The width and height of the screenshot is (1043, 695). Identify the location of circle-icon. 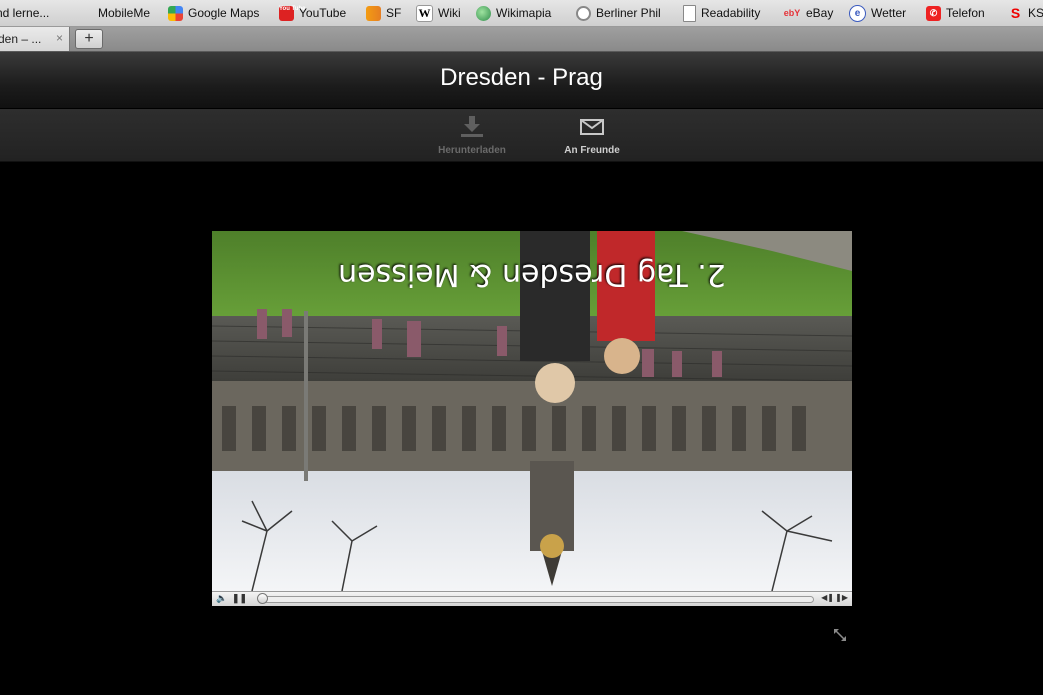
(583, 13).